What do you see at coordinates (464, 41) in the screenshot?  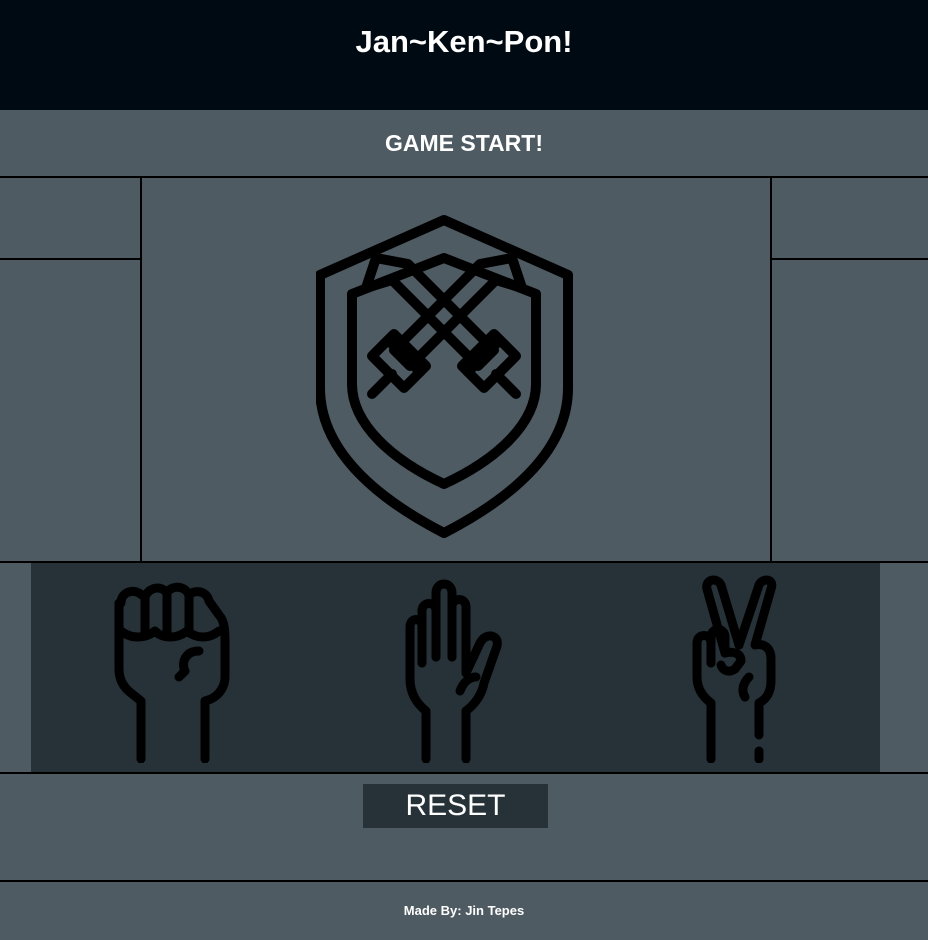 I see `app-title: Jan~Ken~Pon!` at bounding box center [464, 41].